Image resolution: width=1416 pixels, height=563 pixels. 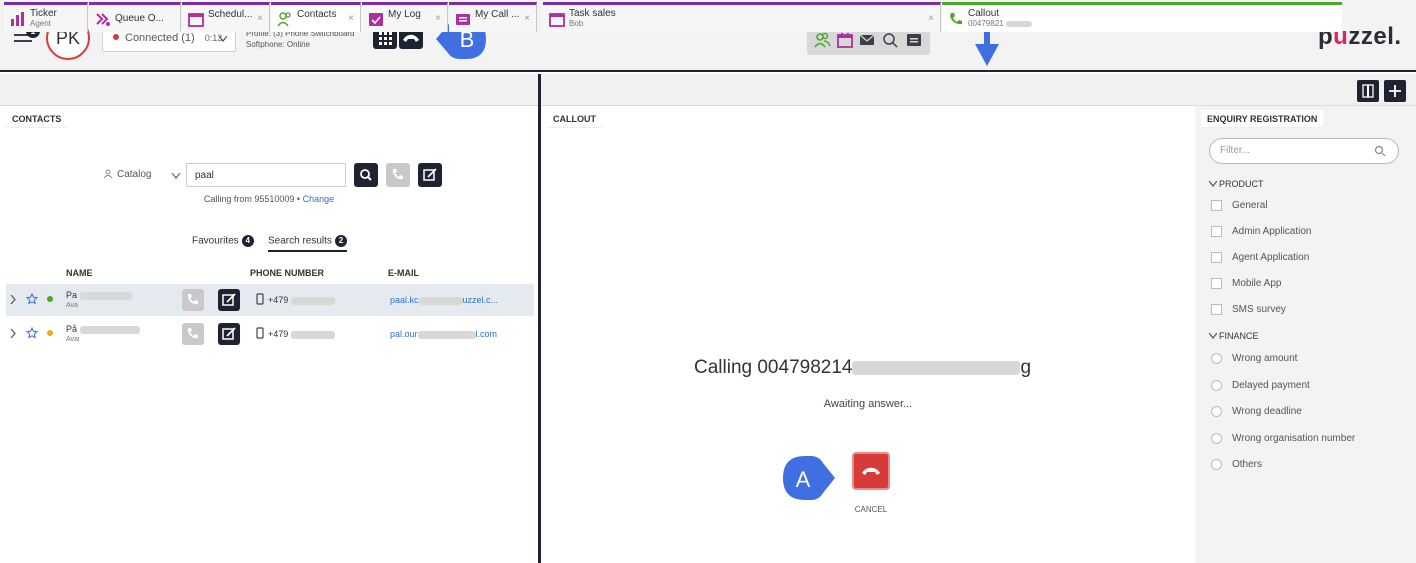 What do you see at coordinates (1261, 231) in the screenshot?
I see `option-admin-application: Admin Application` at bounding box center [1261, 231].